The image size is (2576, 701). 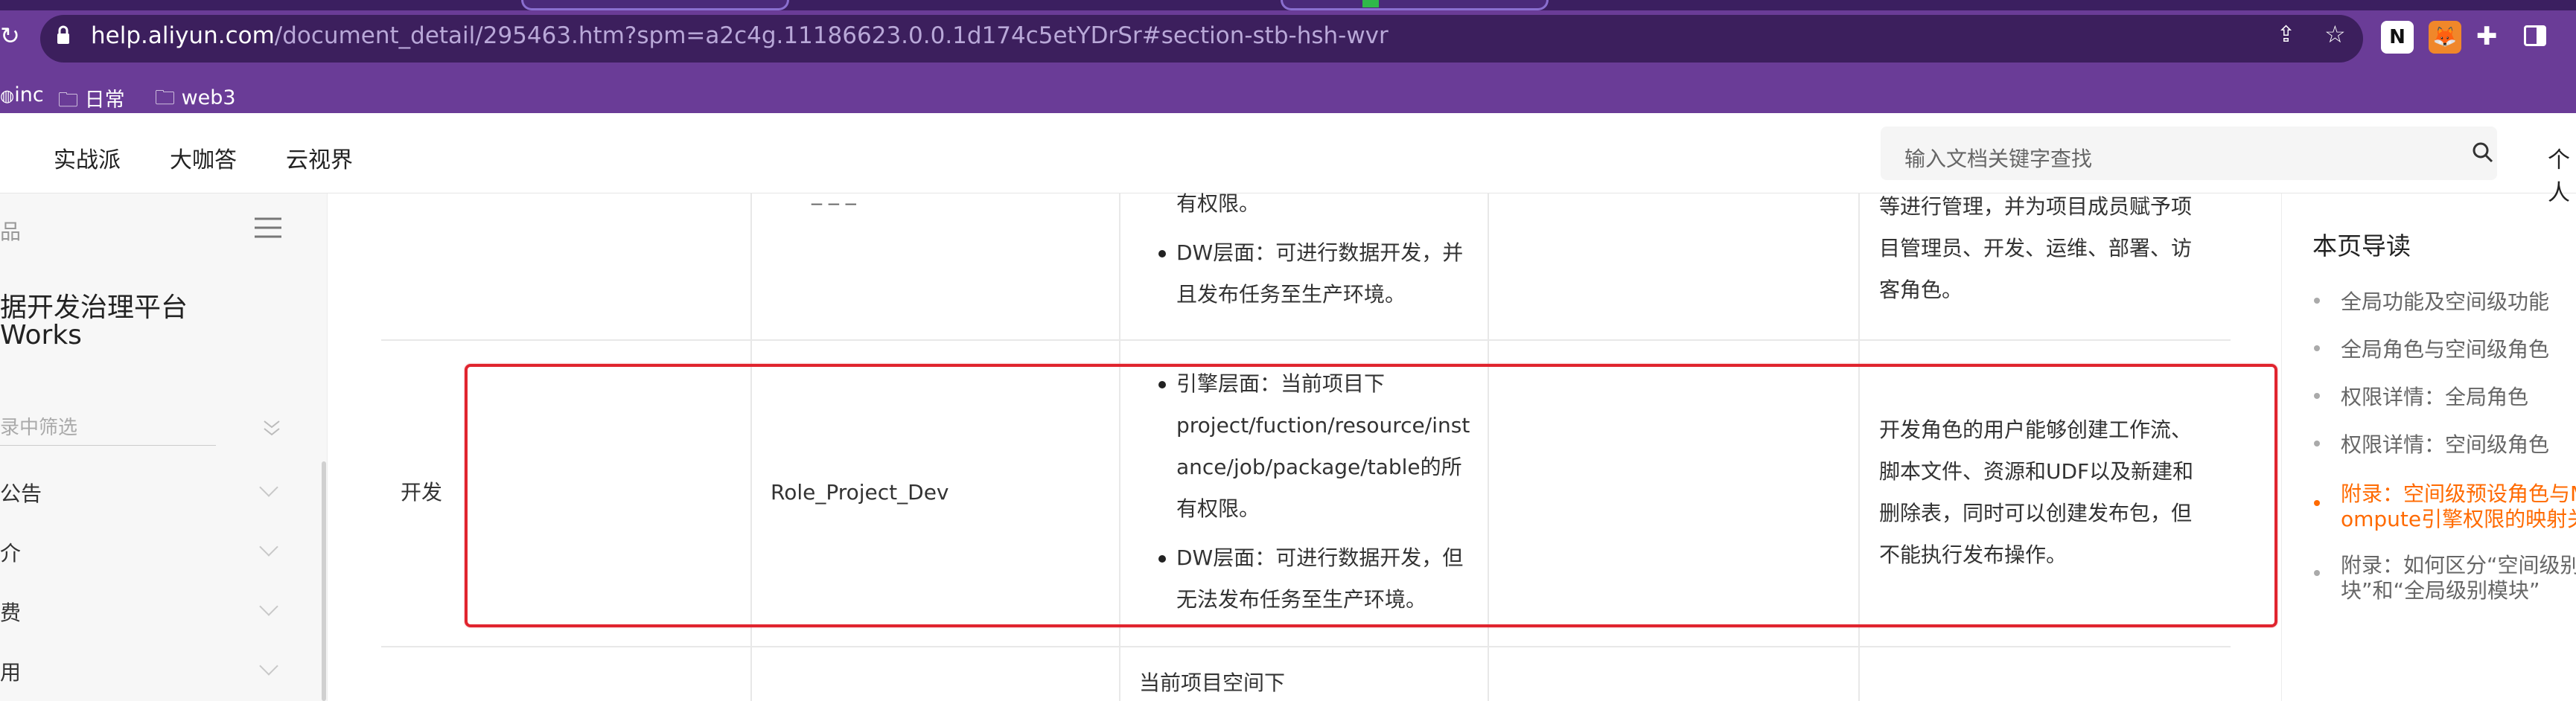 I want to click on table-cell-text: 目管理员、开发、运维、部署、访, so click(x=2036, y=248).